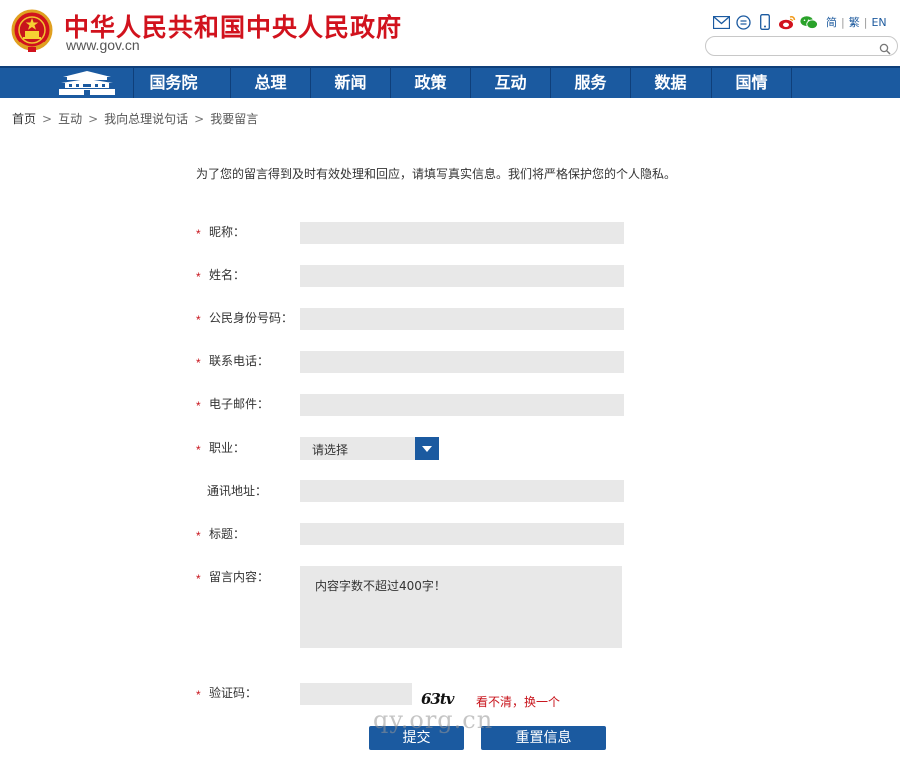  Describe the element at coordinates (809, 22) in the screenshot. I see `wechat-icon` at that location.